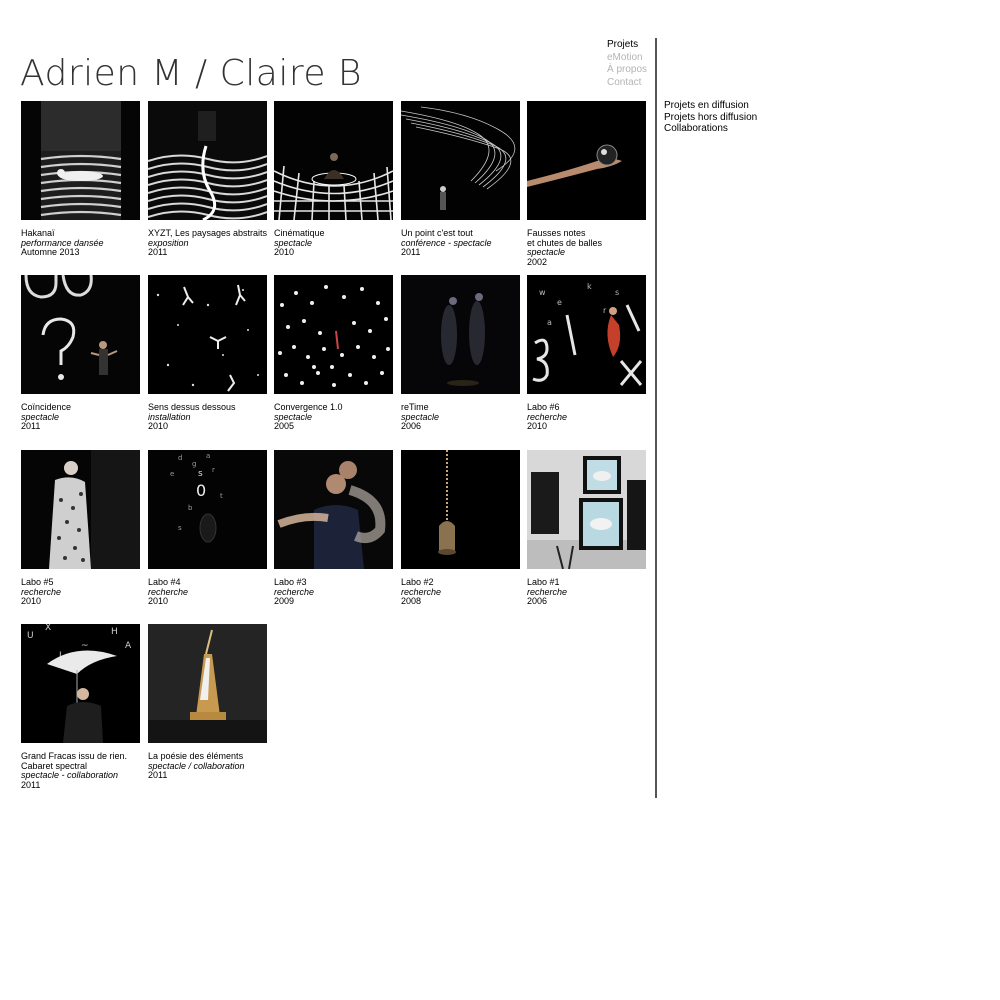 The width and height of the screenshot is (1000, 1000). What do you see at coordinates (128, 646) in the screenshot?
I see `svg-text: A` at bounding box center [128, 646].